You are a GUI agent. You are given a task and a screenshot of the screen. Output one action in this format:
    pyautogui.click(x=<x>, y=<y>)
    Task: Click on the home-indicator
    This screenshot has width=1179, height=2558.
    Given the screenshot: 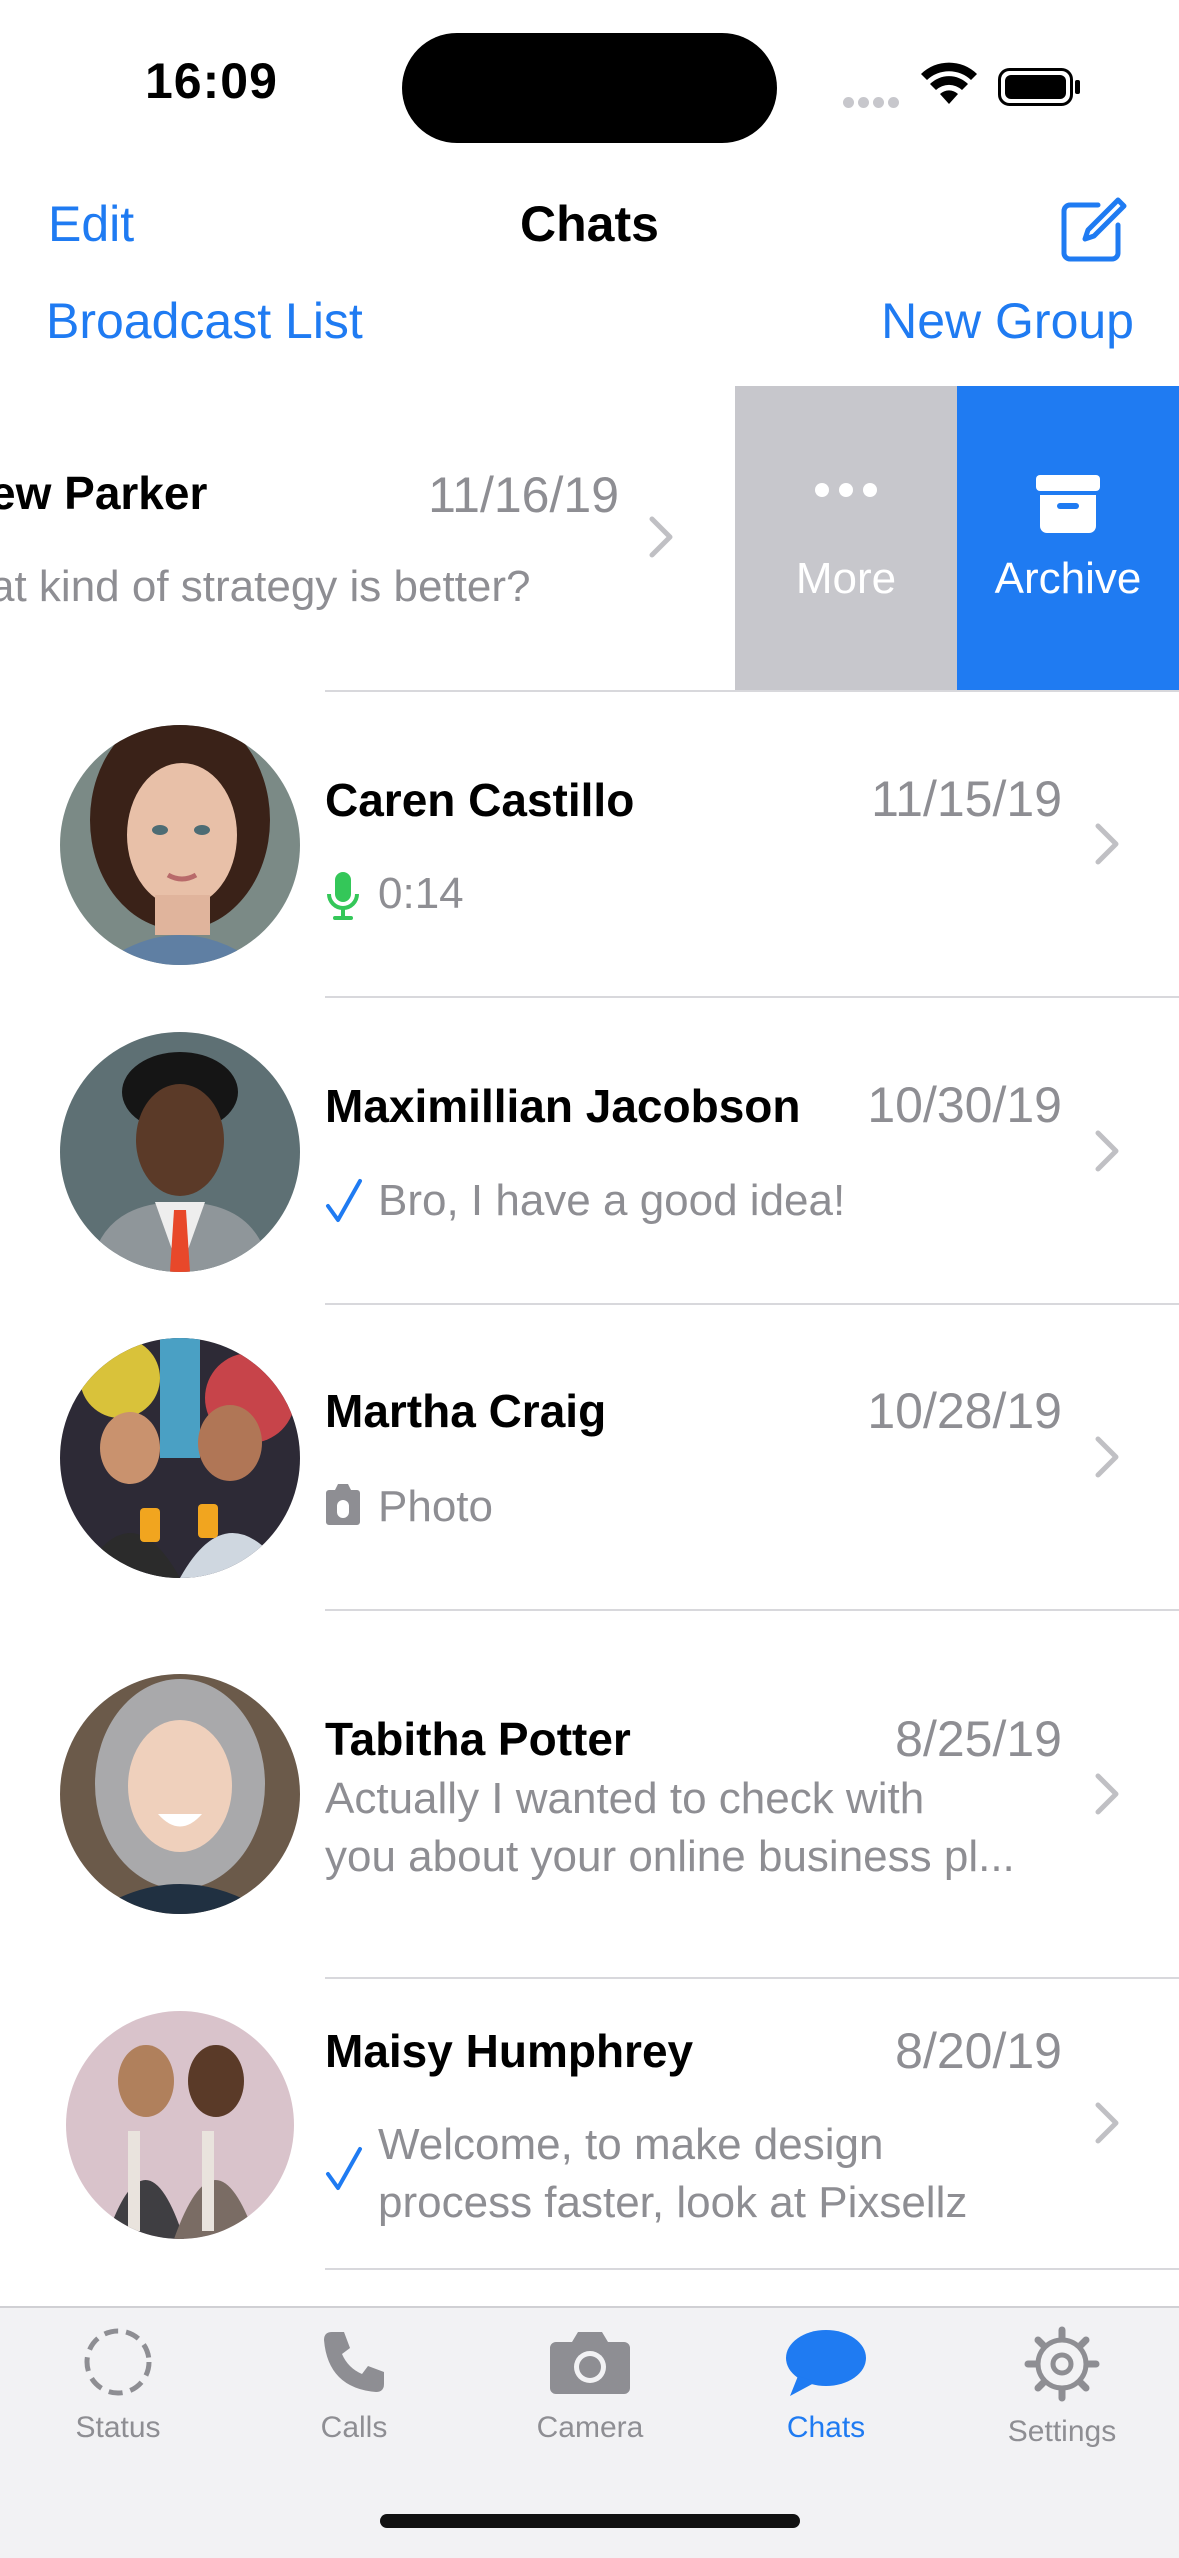 What is the action you would take?
    pyautogui.click(x=590, y=2521)
    